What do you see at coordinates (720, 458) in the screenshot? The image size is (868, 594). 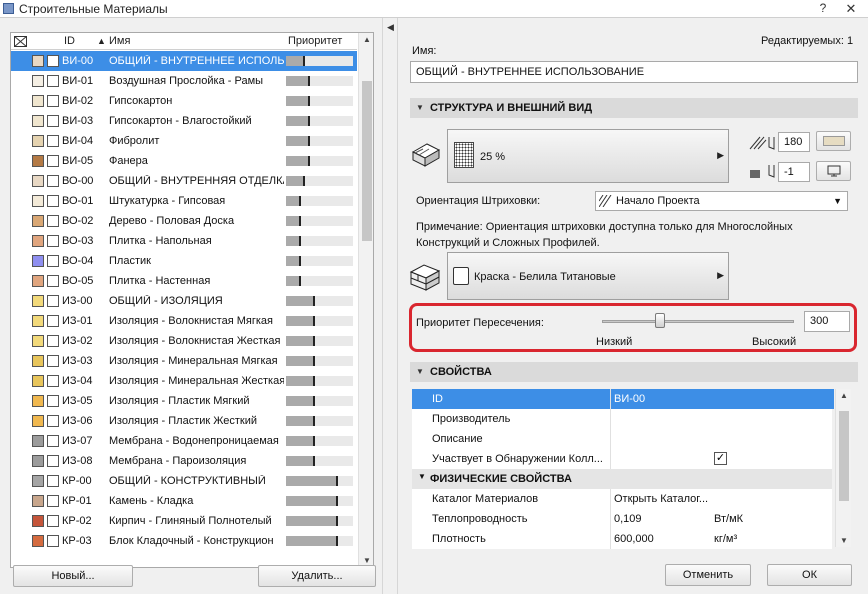 I see `checkbox-checked-icon: ✓` at bounding box center [720, 458].